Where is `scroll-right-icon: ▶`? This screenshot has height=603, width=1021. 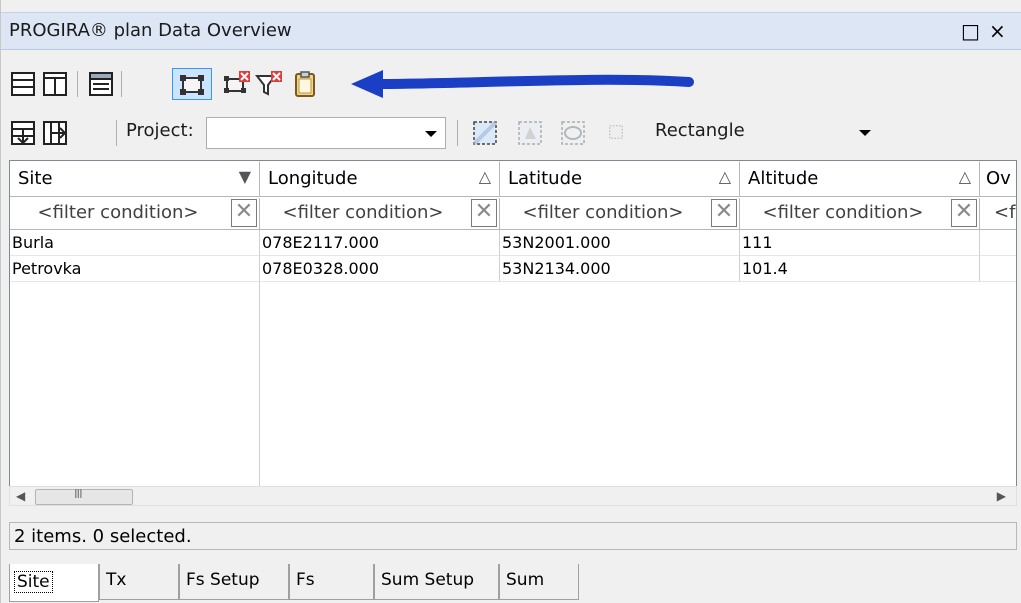
scroll-right-icon: ▶ is located at coordinates (1001, 496).